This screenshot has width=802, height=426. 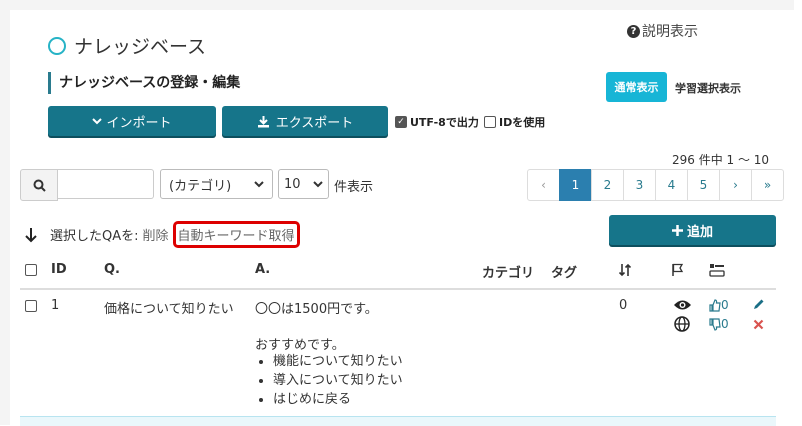 What do you see at coordinates (633, 31) in the screenshot?
I see `question-circle-icon: ?` at bounding box center [633, 31].